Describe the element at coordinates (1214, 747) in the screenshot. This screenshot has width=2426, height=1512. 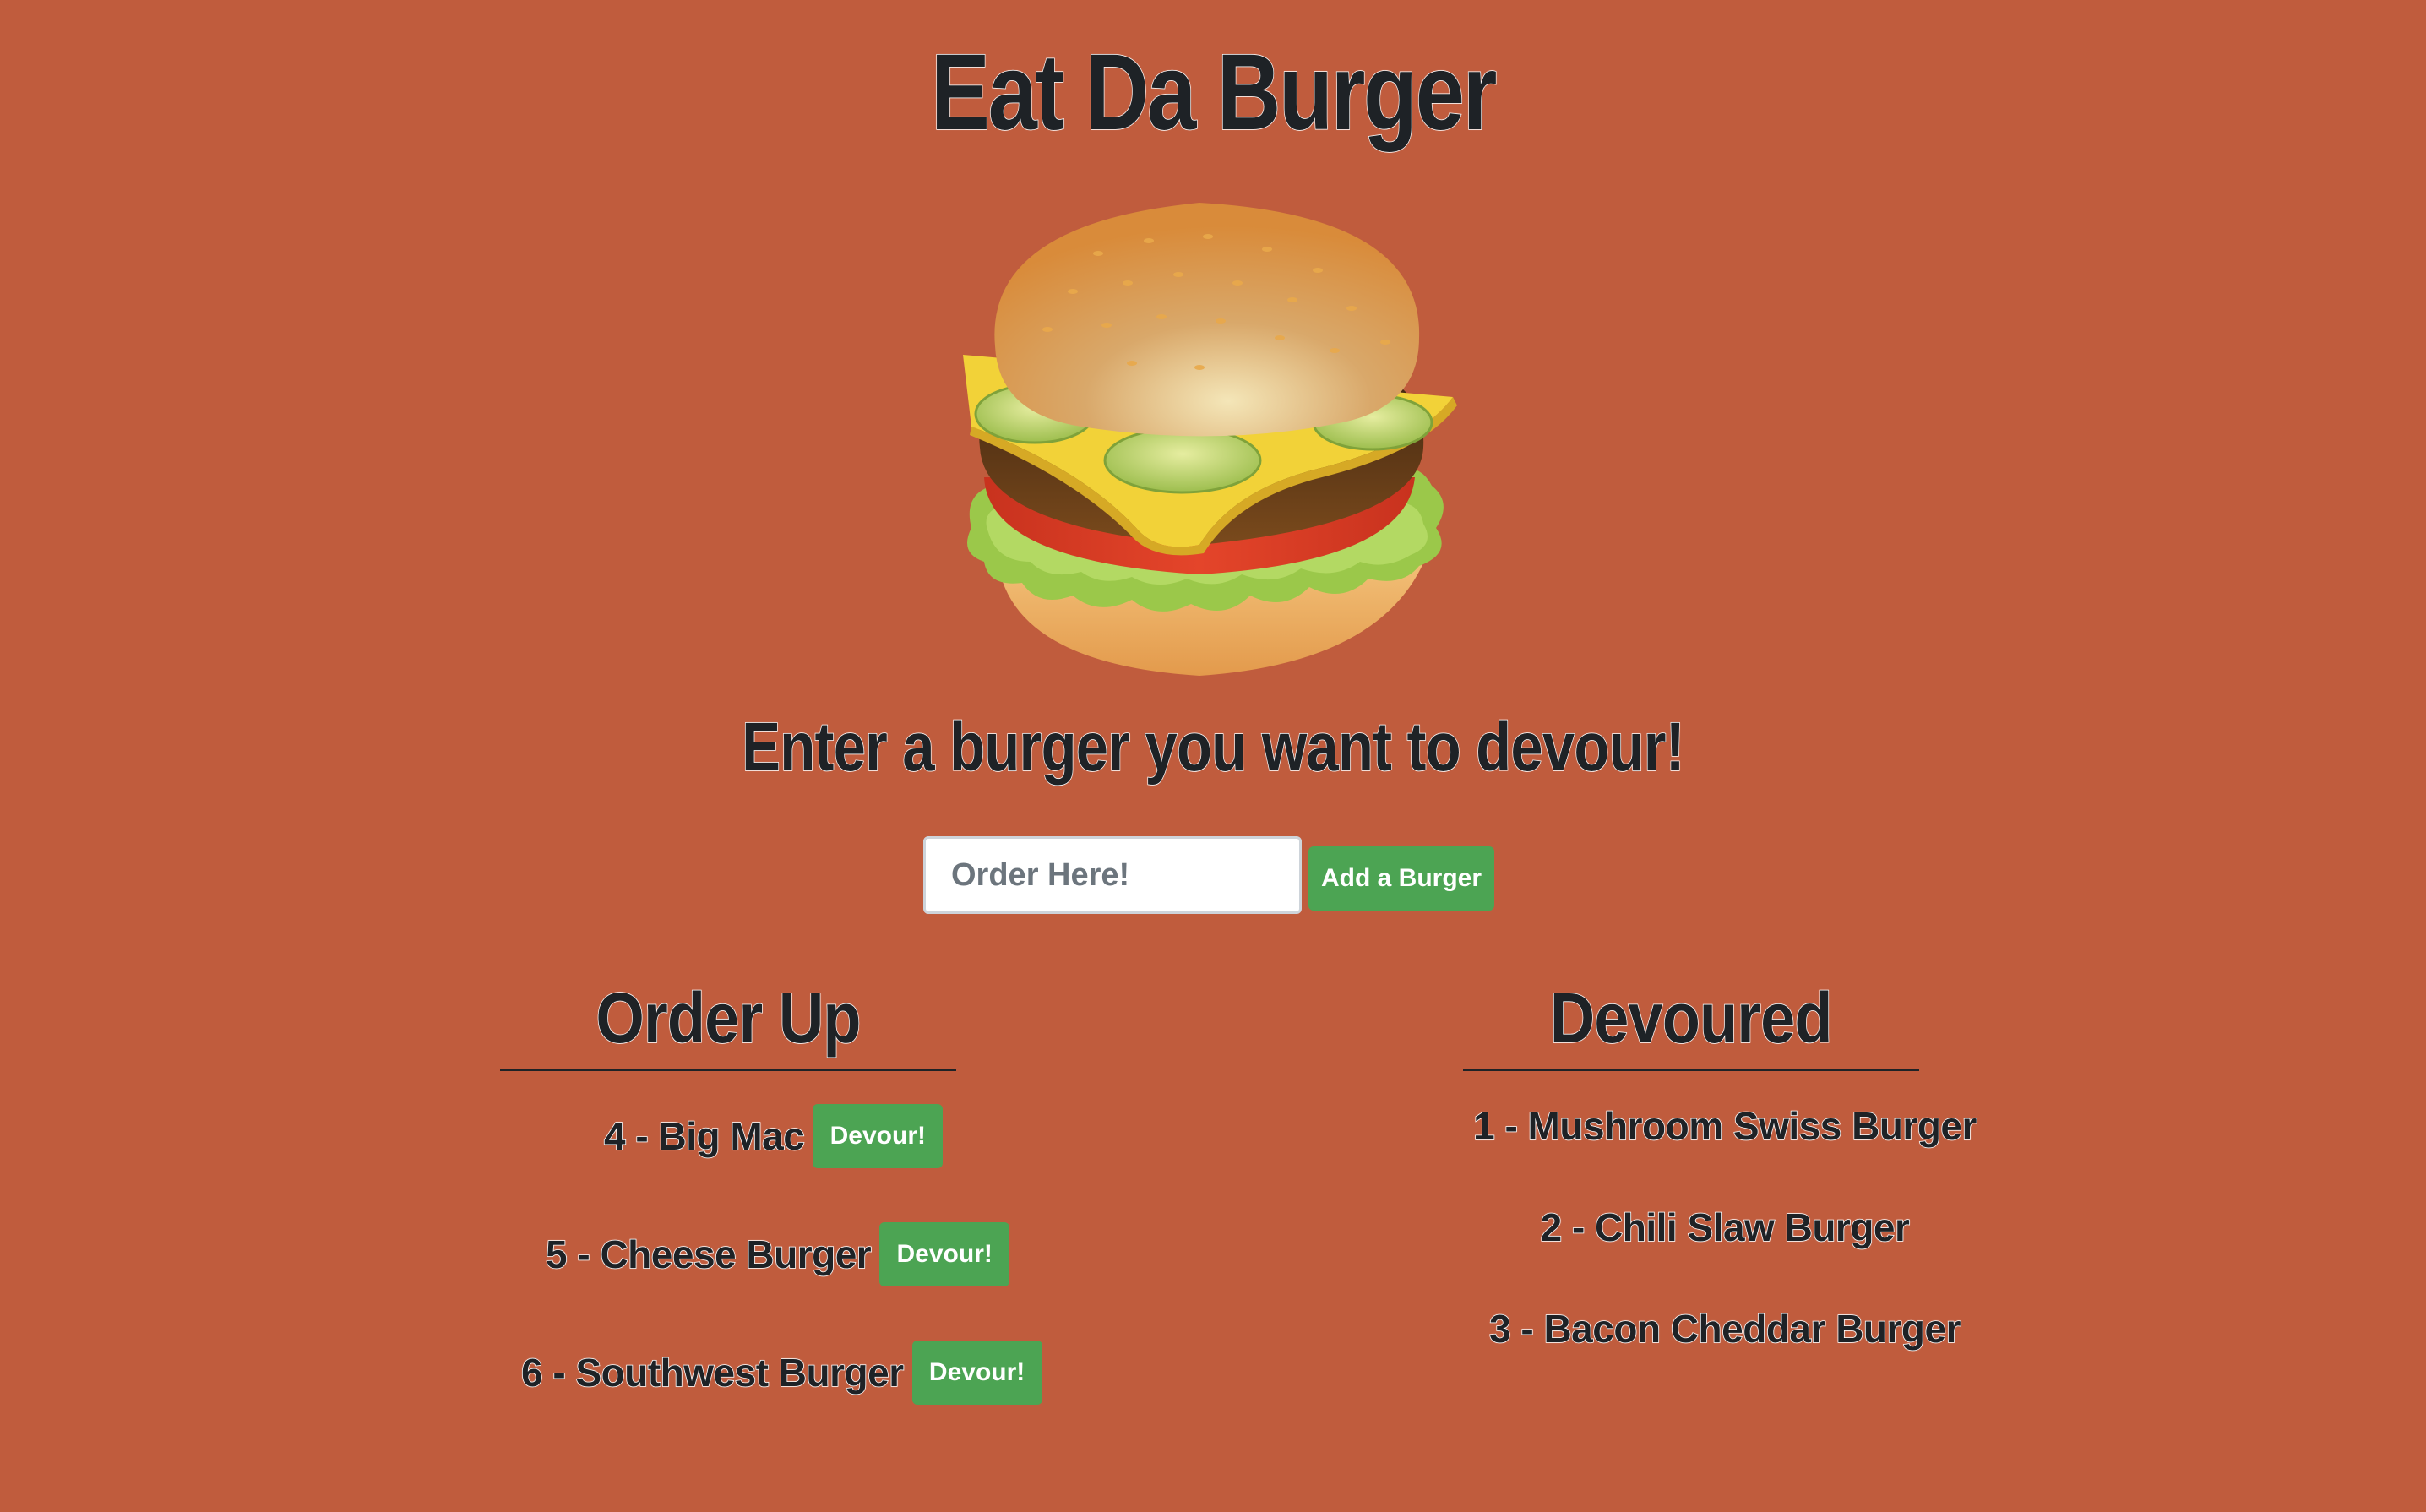
I see `form-prompt: Enter a burger you want to devour!` at that location.